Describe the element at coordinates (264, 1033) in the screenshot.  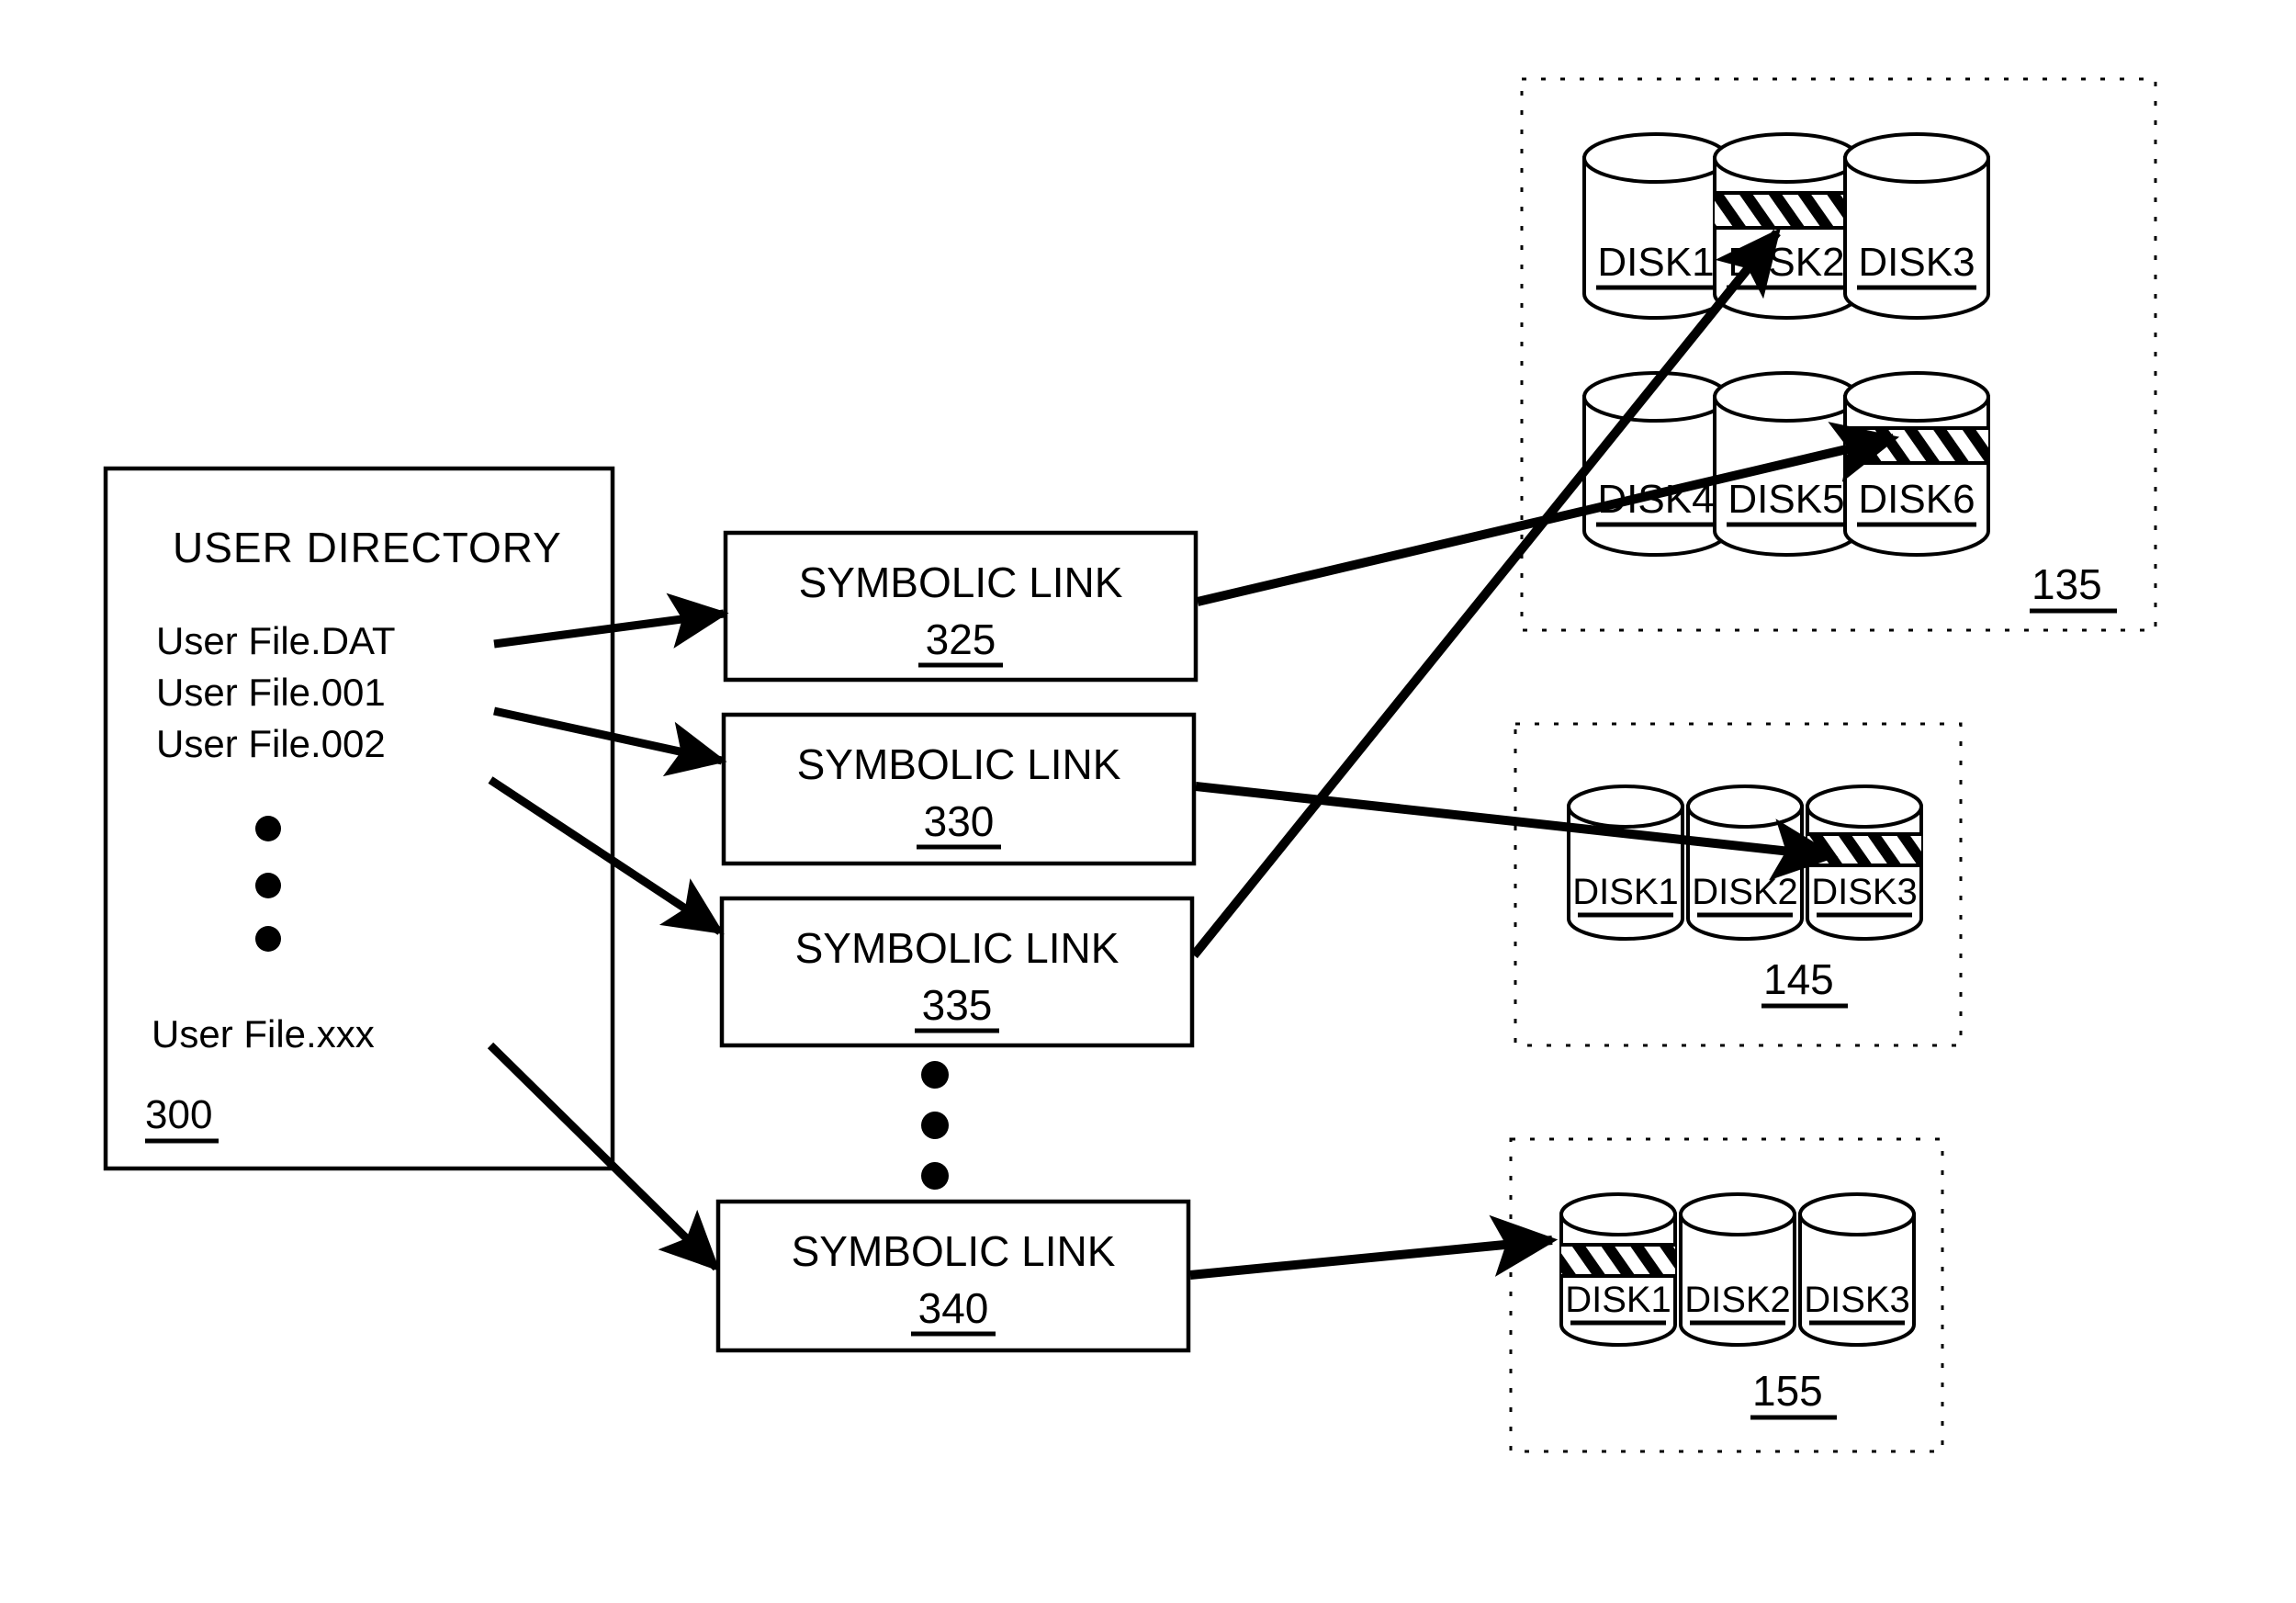
I see `user-file-item-last: User File.xxx` at that location.